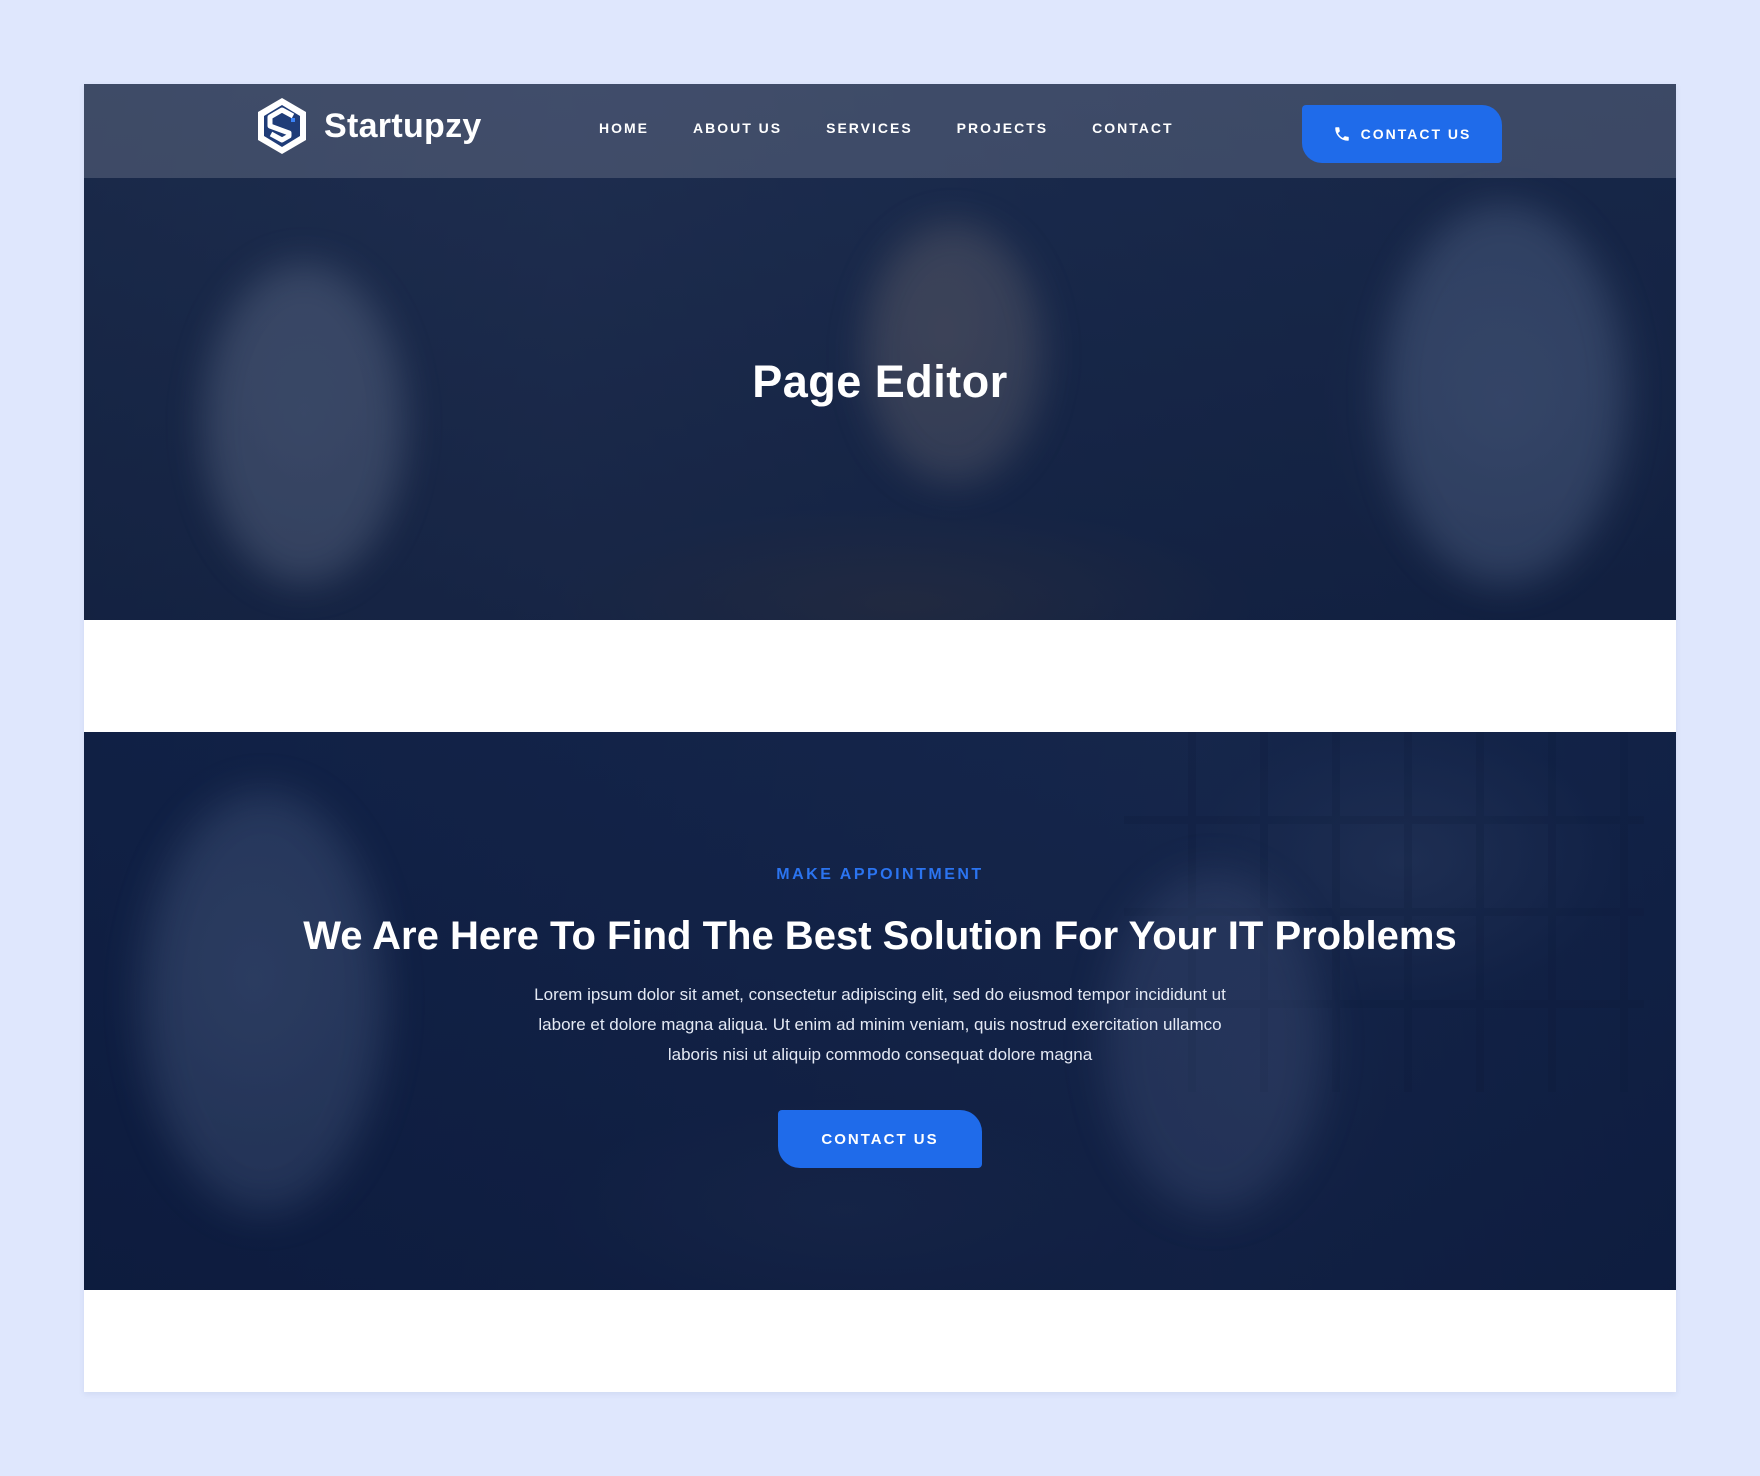 The height and width of the screenshot is (1476, 1760). I want to click on brand-name: Startupzy, so click(403, 125).